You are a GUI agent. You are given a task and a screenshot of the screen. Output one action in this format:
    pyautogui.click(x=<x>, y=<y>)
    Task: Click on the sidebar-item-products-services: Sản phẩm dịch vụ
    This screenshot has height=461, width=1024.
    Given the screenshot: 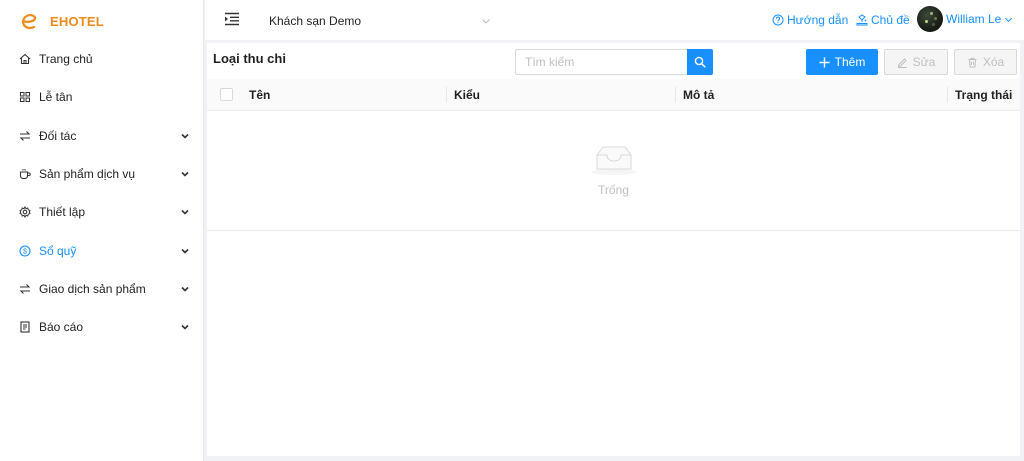 What is the action you would take?
    pyautogui.click(x=102, y=174)
    